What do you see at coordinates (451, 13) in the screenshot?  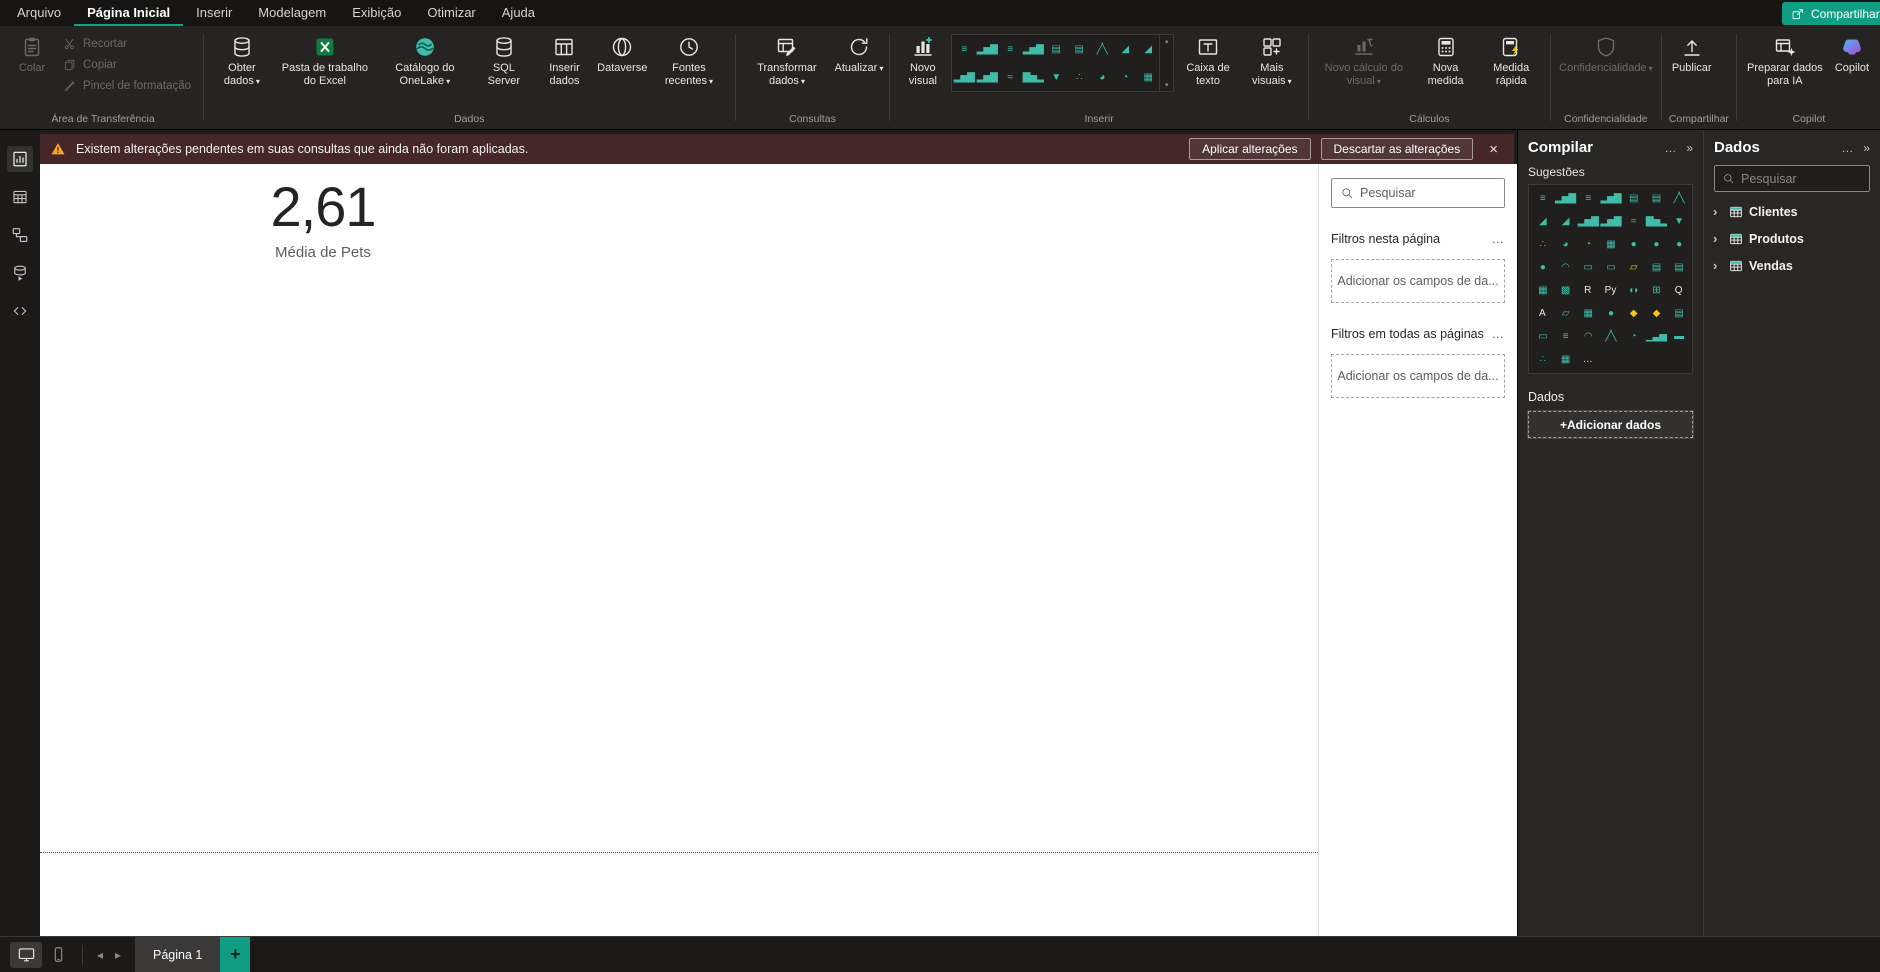 I see `menu-item-otimizar: Otimizar` at bounding box center [451, 13].